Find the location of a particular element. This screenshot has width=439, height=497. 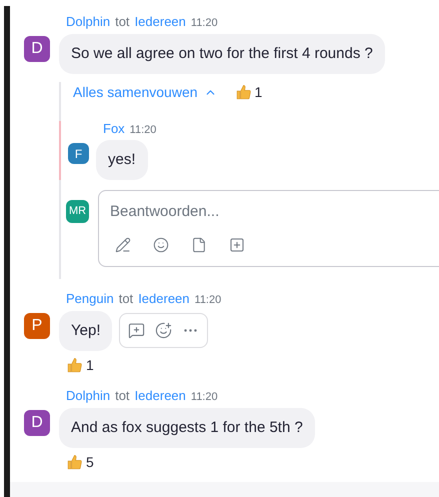

collapse-thread-link: Alles samenvouwen is located at coordinates (145, 92).